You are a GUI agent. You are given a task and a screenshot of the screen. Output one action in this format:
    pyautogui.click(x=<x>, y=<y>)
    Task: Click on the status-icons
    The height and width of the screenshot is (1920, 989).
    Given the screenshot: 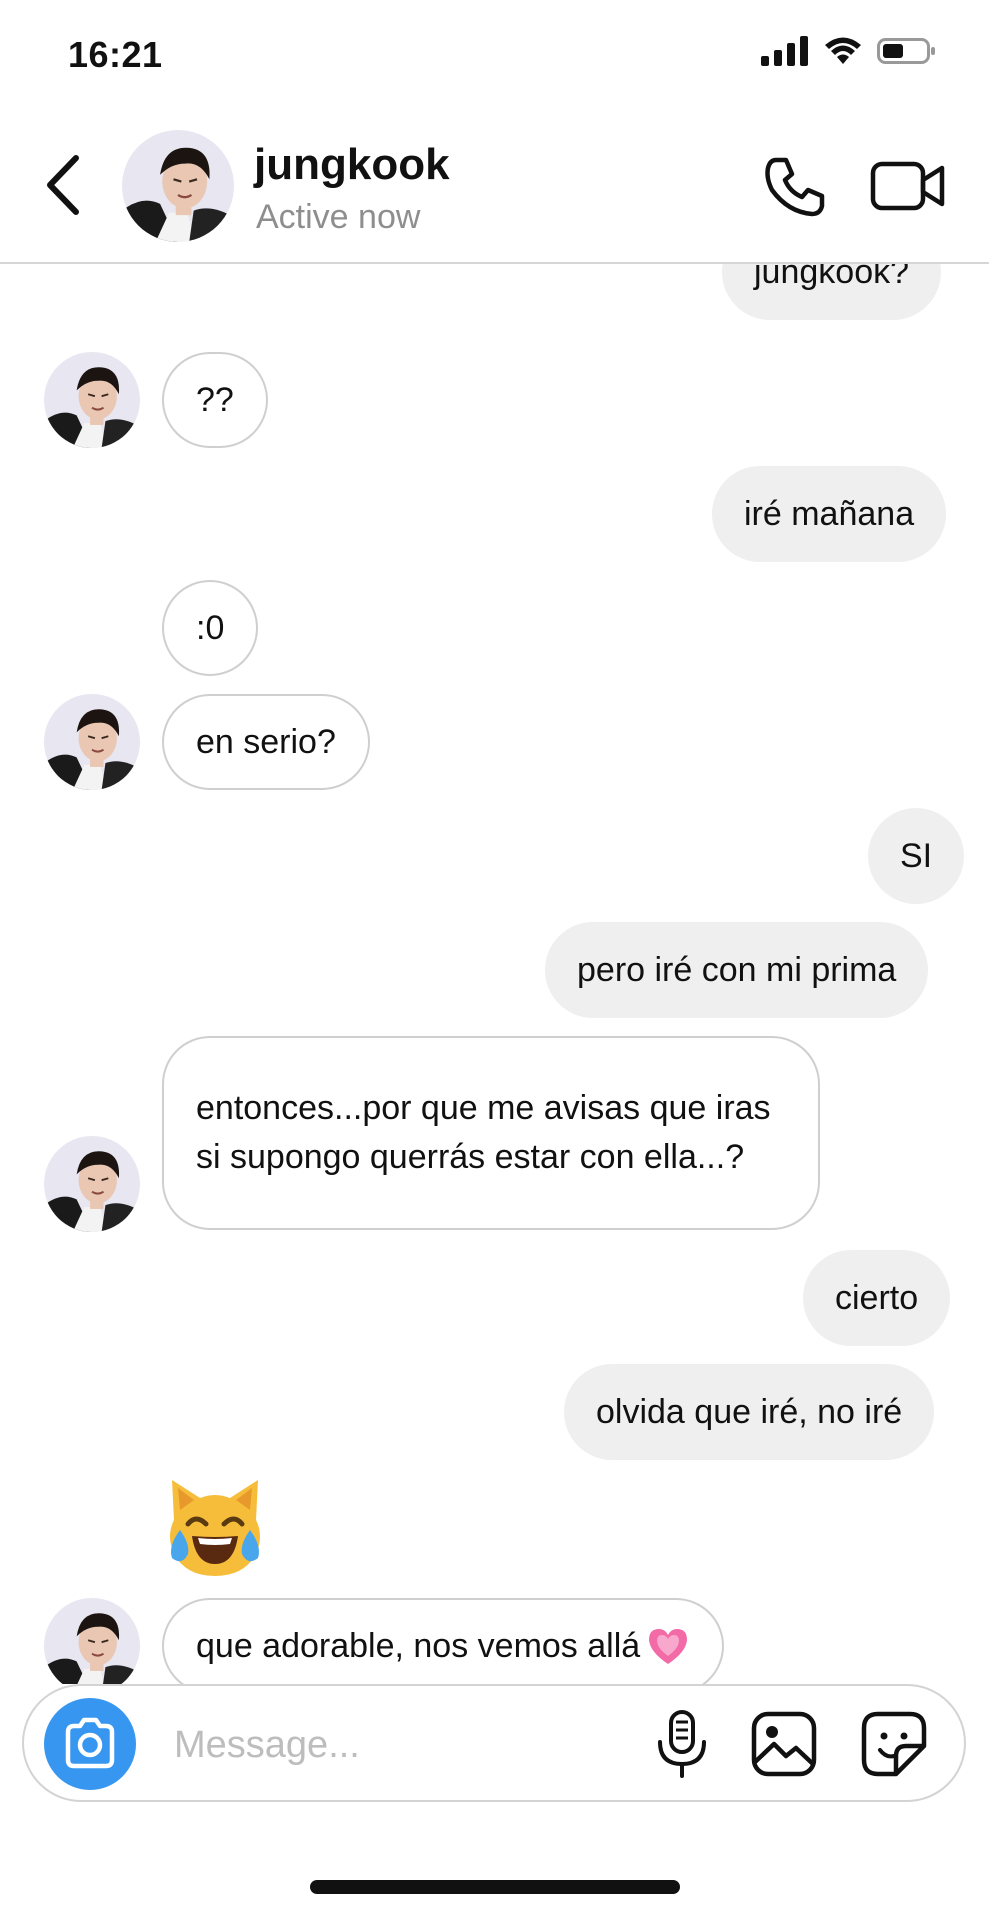 What is the action you would take?
    pyautogui.click(x=849, y=51)
    